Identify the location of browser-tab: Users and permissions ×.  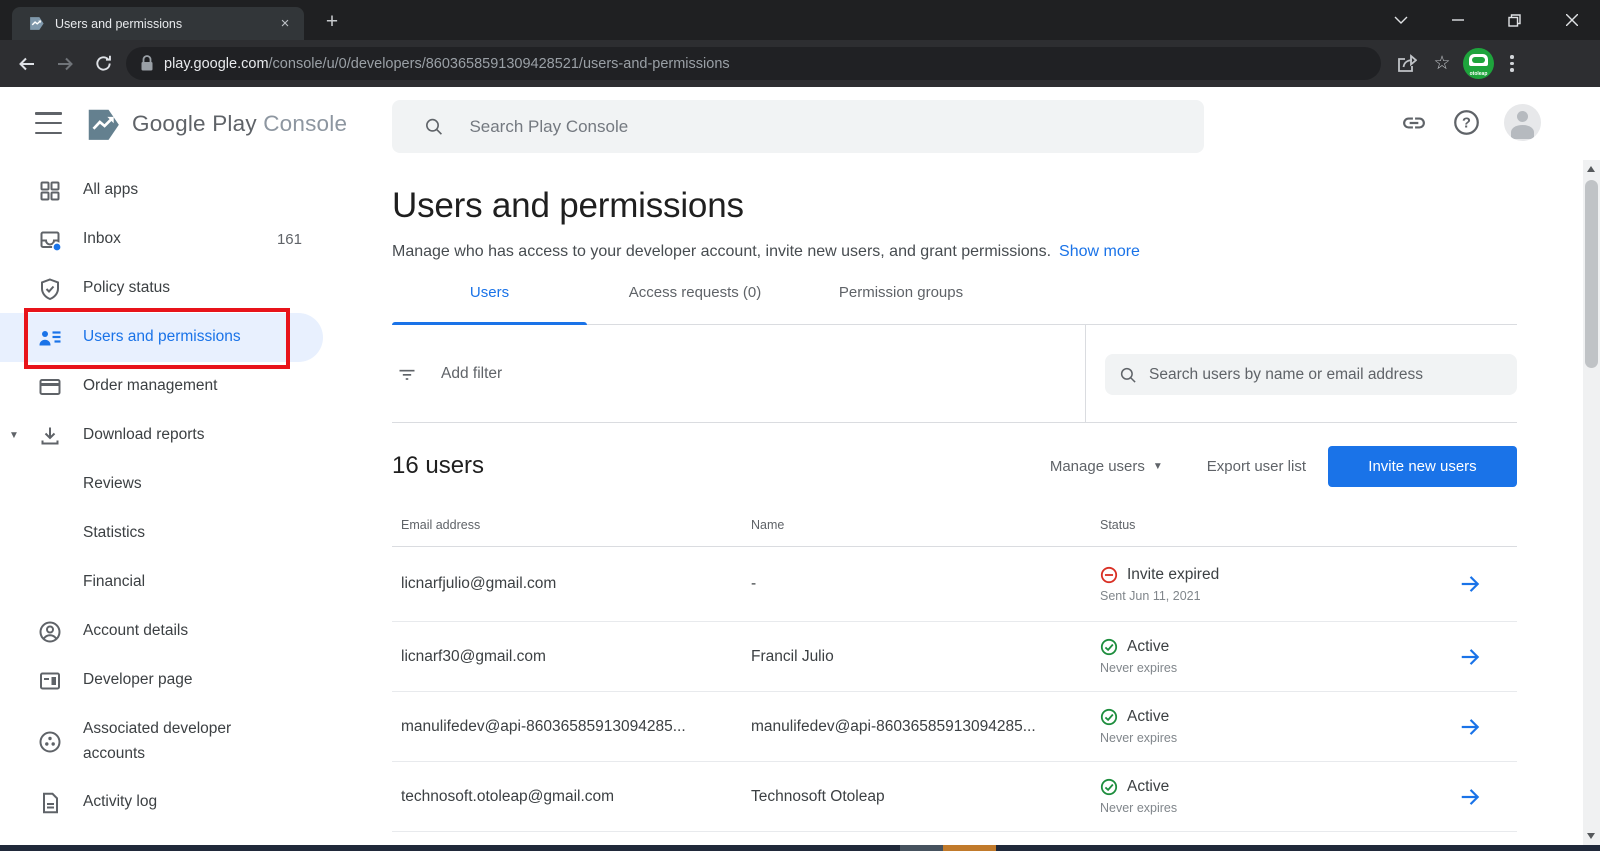
(158, 23).